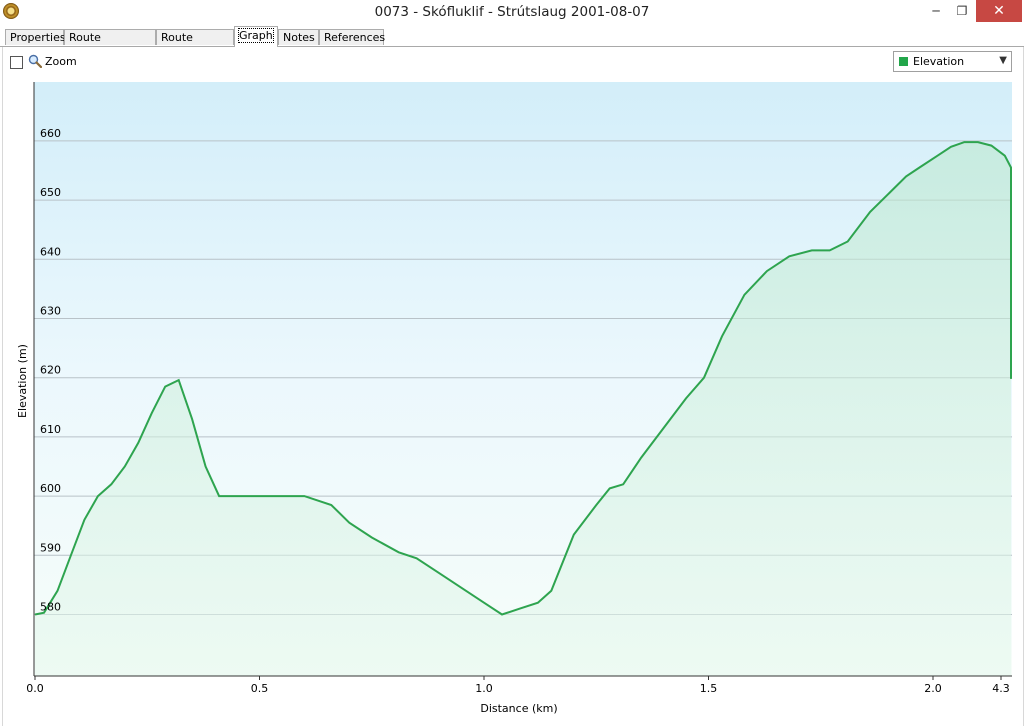  Describe the element at coordinates (1001, 688) in the screenshot. I see `x-tick-label: 4.3` at that location.